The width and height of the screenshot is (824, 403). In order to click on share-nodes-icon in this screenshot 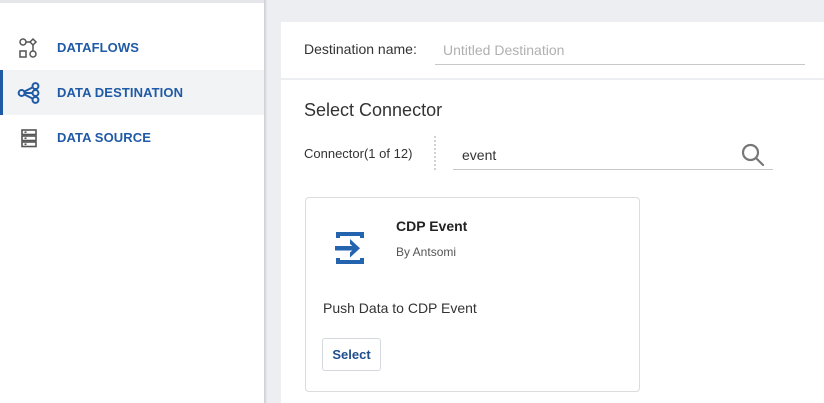, I will do `click(29, 93)`.